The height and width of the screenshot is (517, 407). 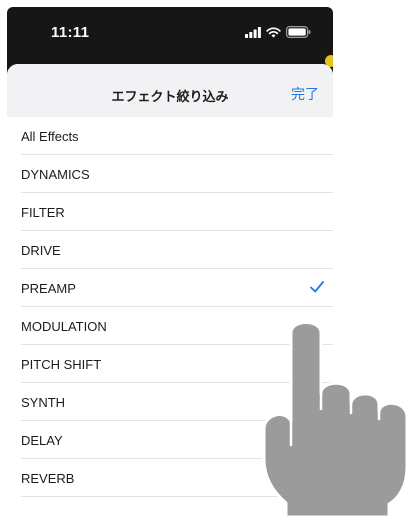 I want to click on filter-row-label: DELAY, so click(x=42, y=440).